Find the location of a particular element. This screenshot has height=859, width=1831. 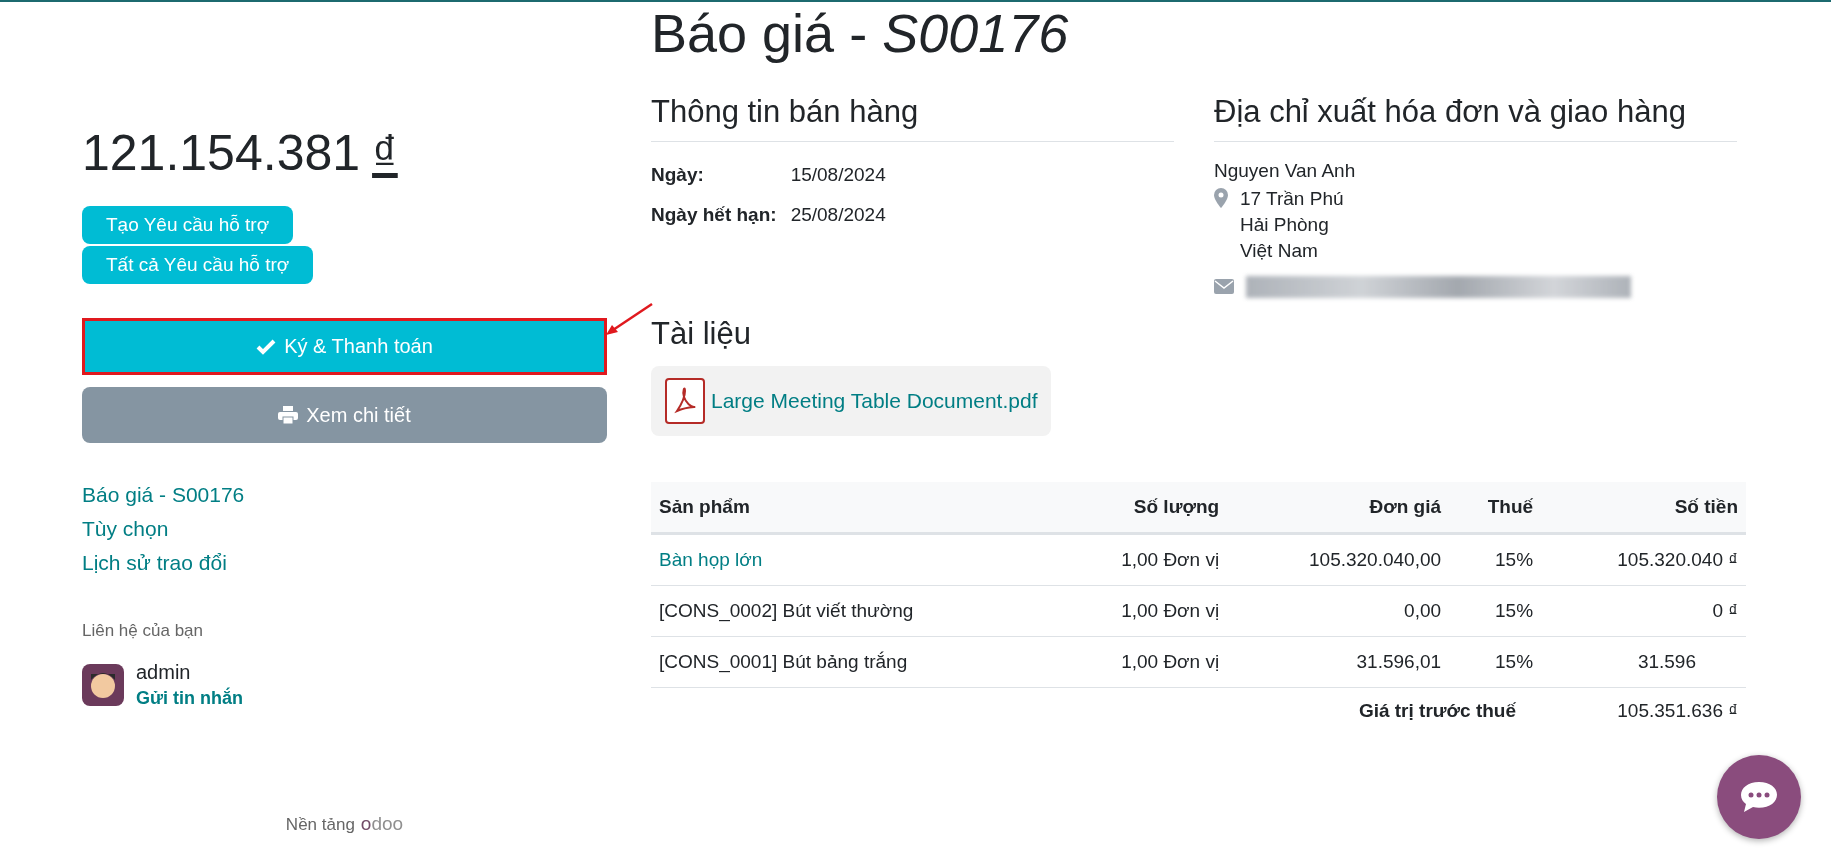

send-message-link: Gửi tin nhắn is located at coordinates (190, 698).